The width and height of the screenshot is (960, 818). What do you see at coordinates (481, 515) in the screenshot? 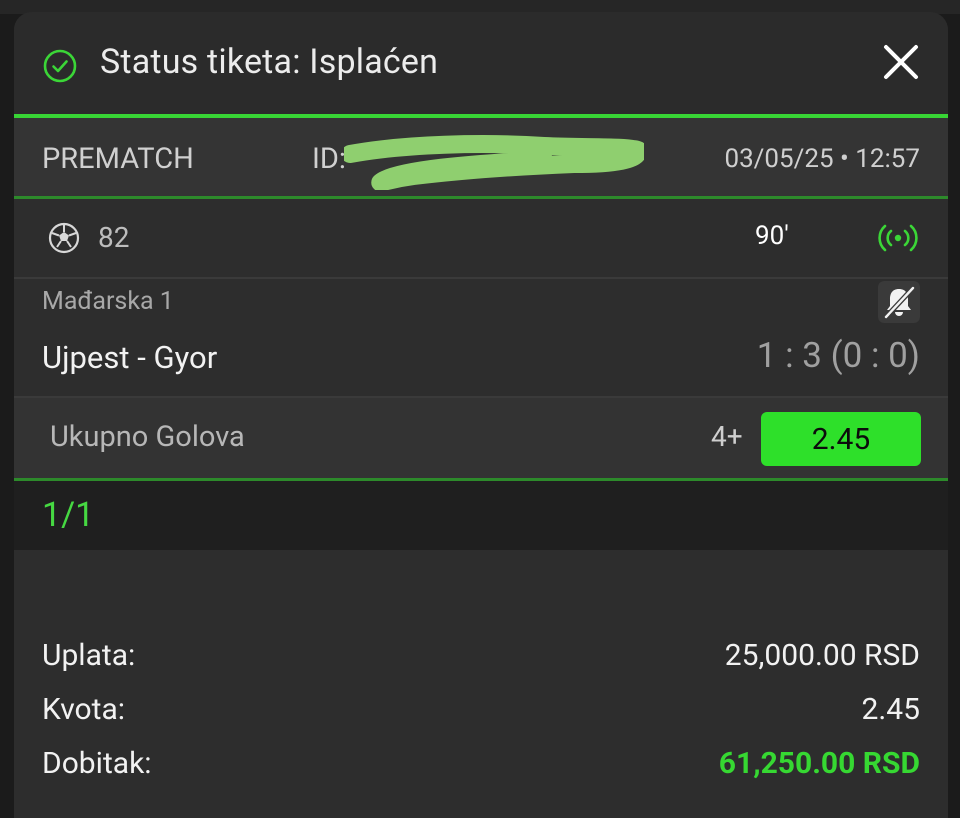
I see `selection-counter-row: 1/1` at bounding box center [481, 515].